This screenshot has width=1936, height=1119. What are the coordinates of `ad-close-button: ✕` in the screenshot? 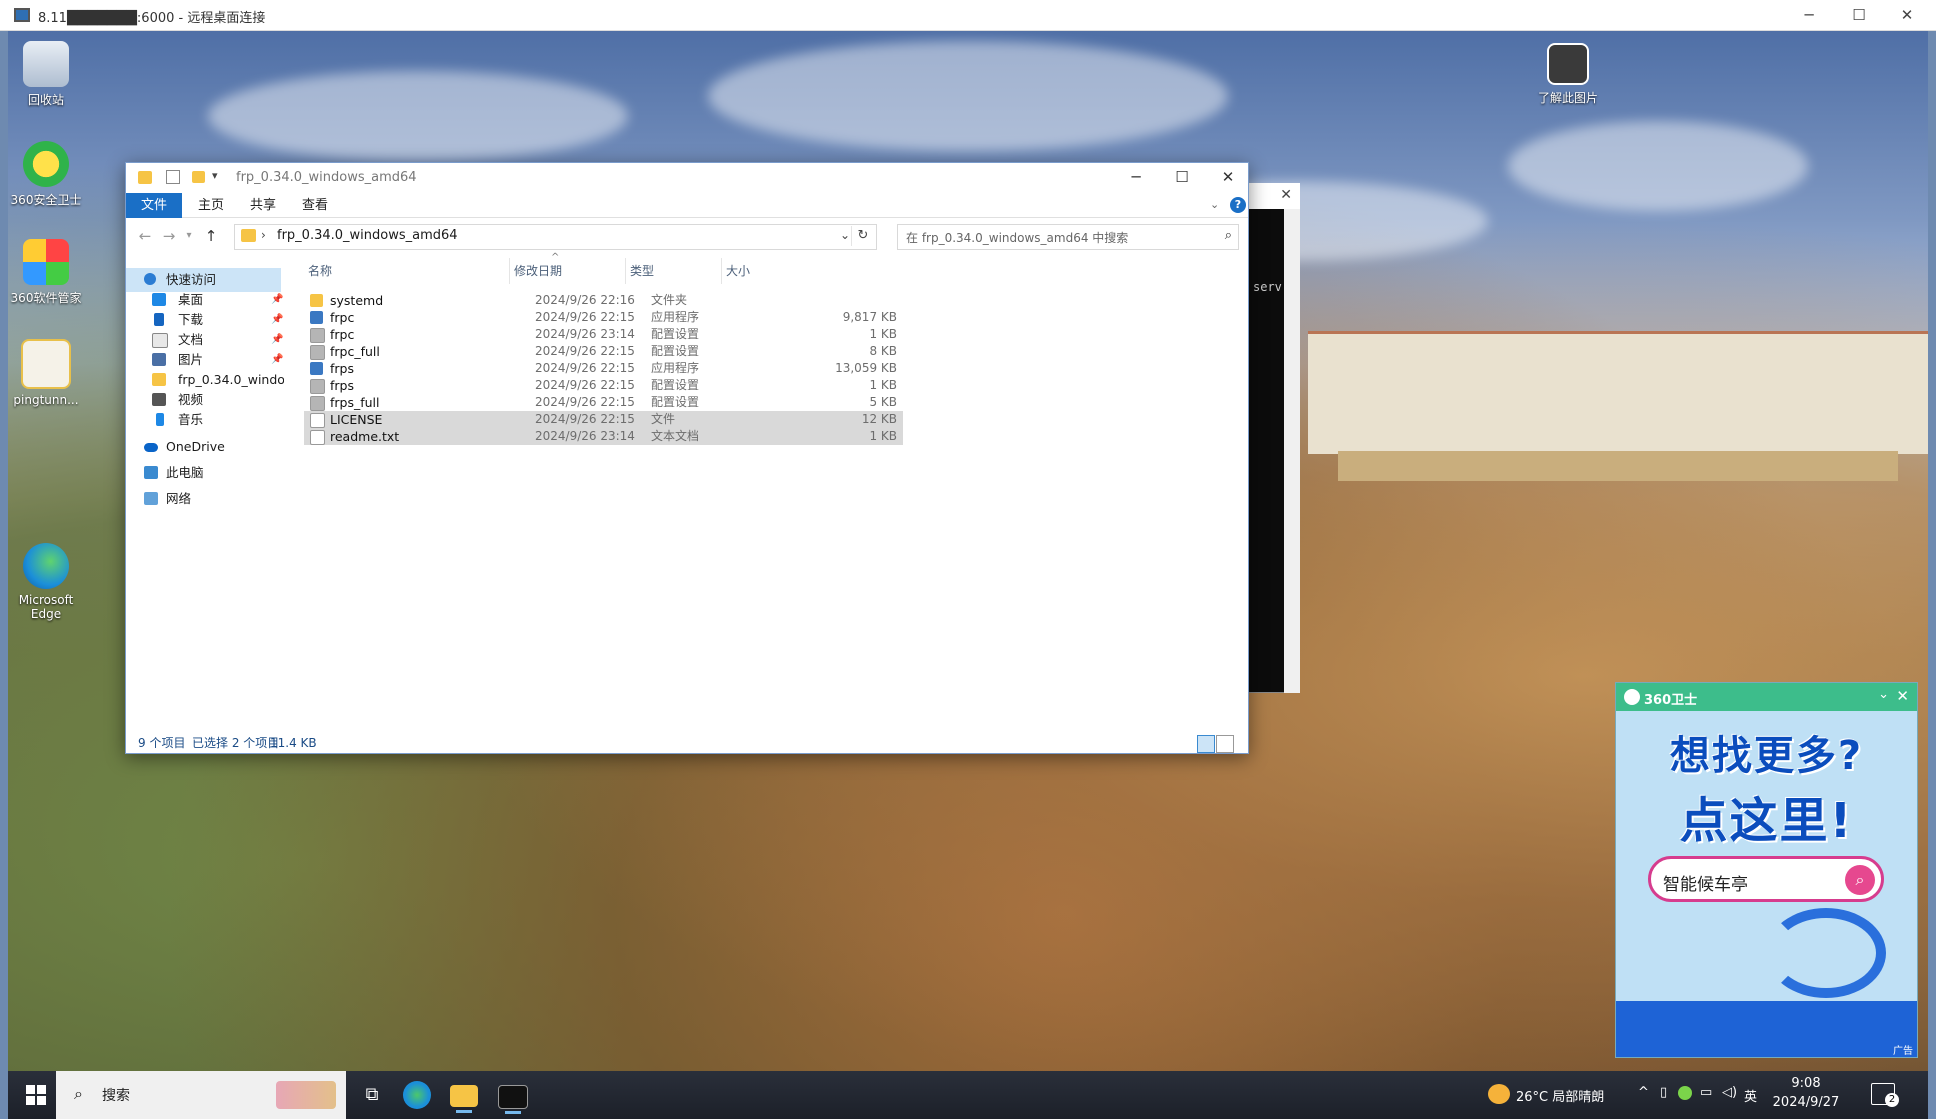 It's located at (1902, 696).